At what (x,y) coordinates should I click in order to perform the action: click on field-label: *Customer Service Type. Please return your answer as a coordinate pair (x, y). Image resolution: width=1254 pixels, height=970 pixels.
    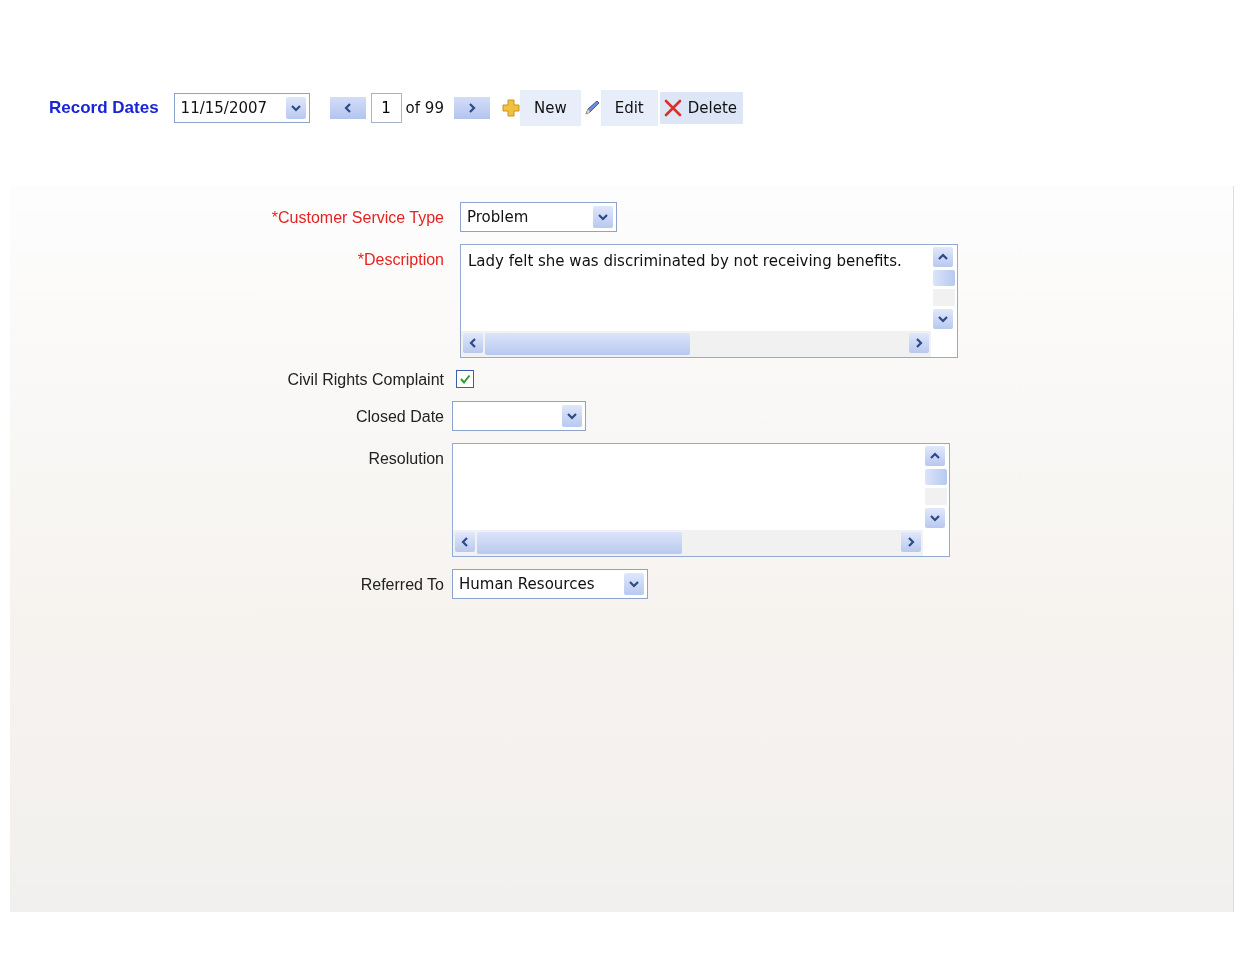
    Looking at the image, I should click on (357, 217).